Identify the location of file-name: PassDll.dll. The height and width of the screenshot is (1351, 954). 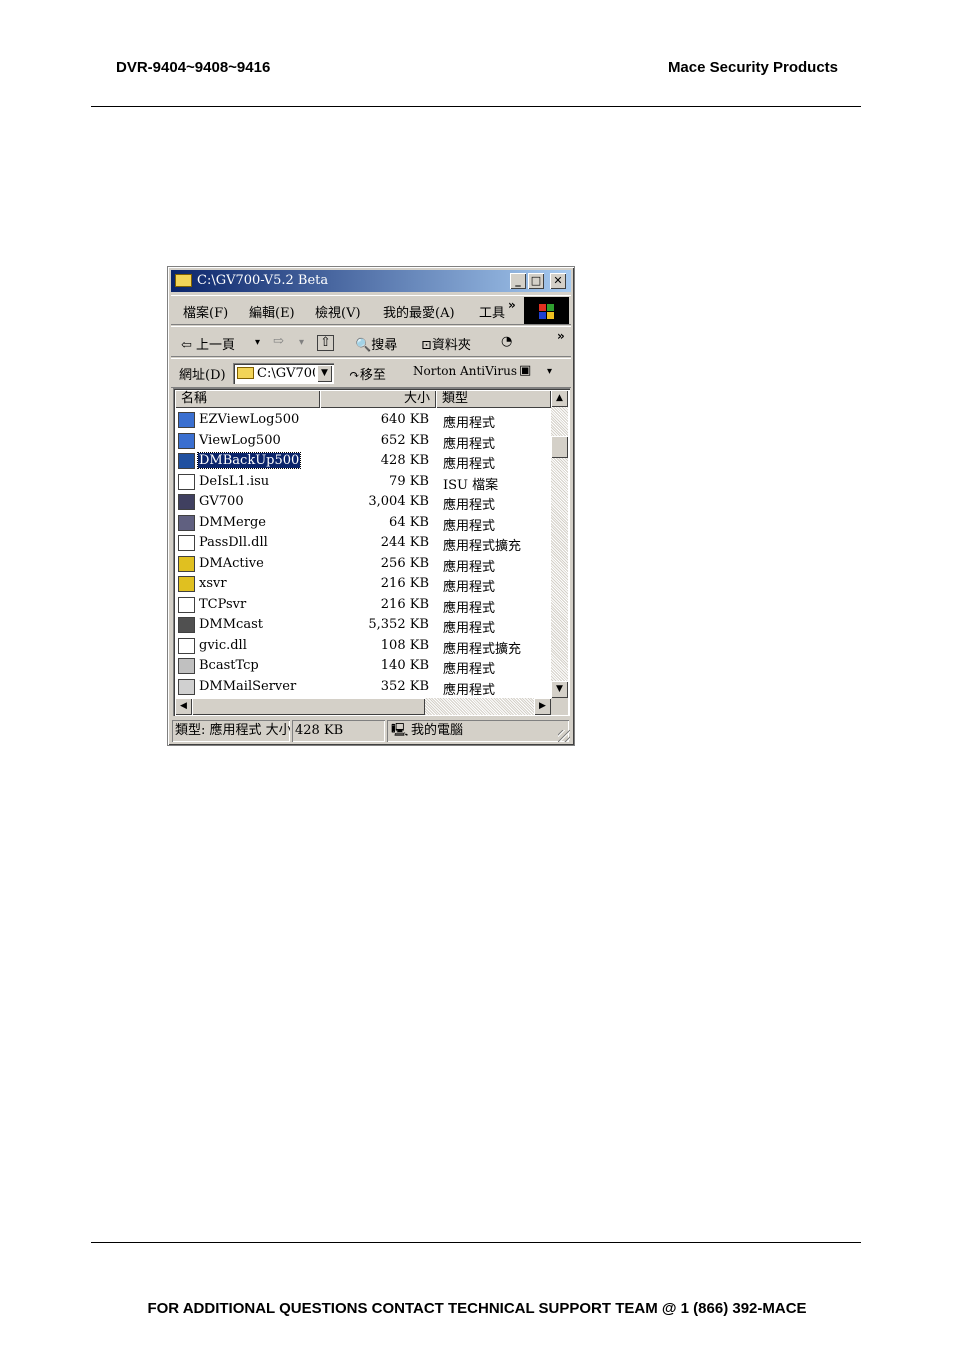
(233, 542).